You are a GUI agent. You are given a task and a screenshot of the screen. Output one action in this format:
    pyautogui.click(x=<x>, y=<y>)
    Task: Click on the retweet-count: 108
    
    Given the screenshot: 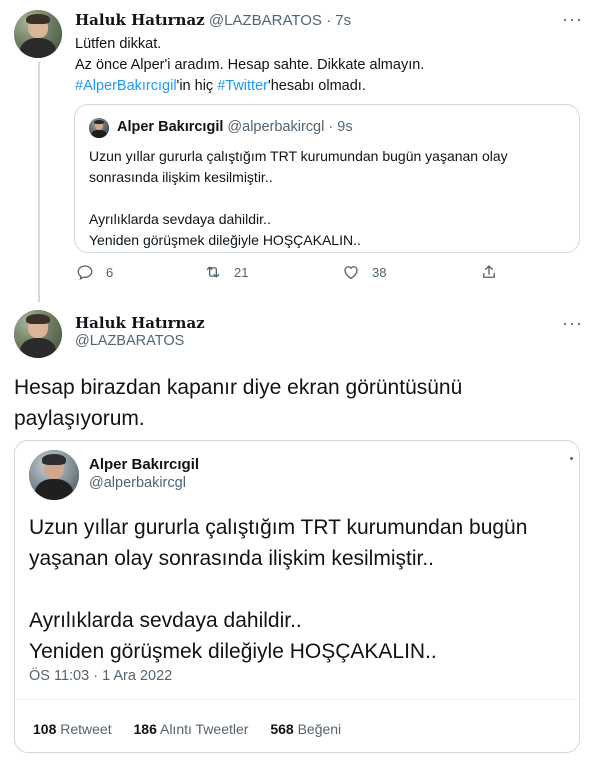 What is the action you would take?
    pyautogui.click(x=45, y=729)
    